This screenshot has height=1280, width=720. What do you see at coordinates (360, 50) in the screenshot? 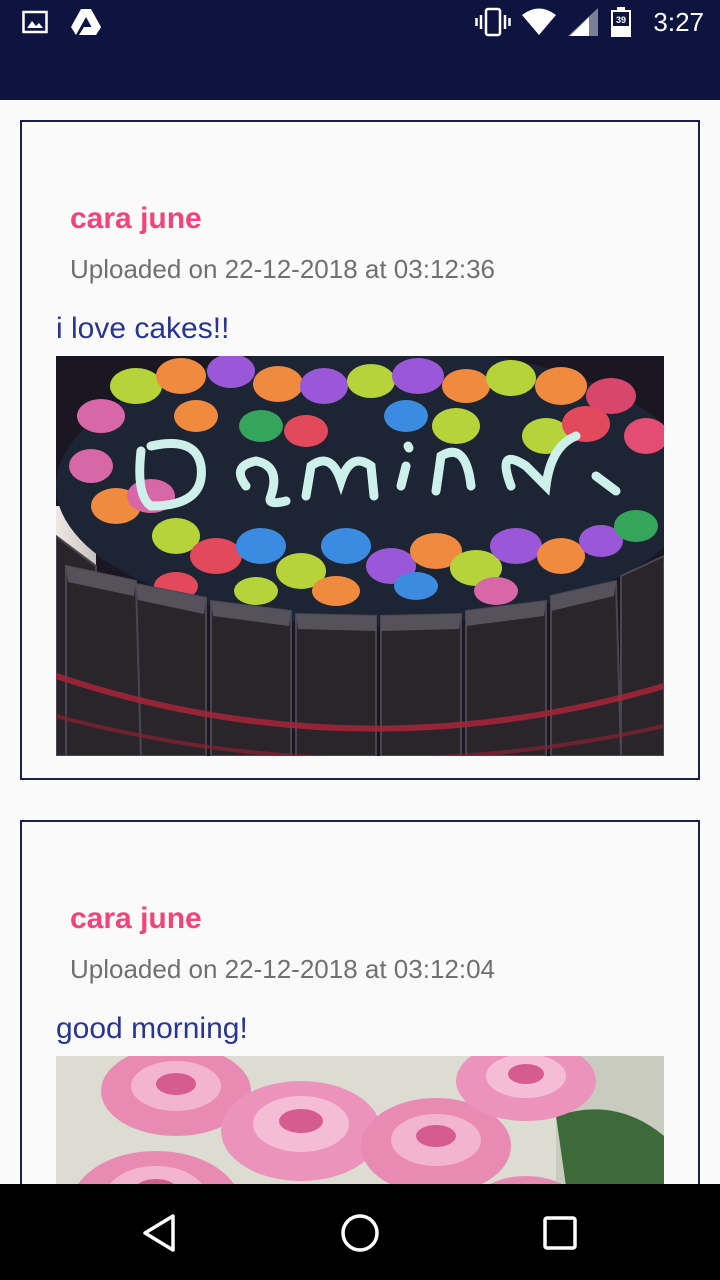
I see `app-bar: 39 3:27` at bounding box center [360, 50].